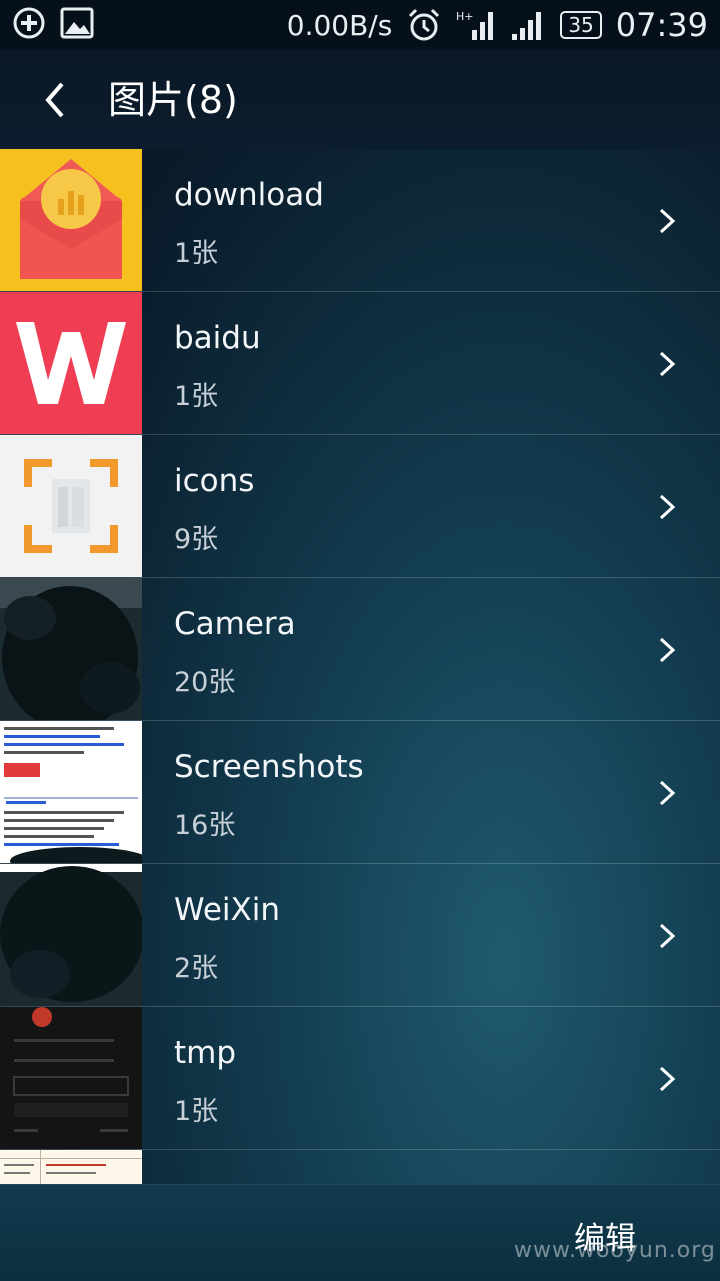 The width and height of the screenshot is (720, 1281). Describe the element at coordinates (360, 363) in the screenshot. I see `album-row-baidu: baidu 1张` at that location.